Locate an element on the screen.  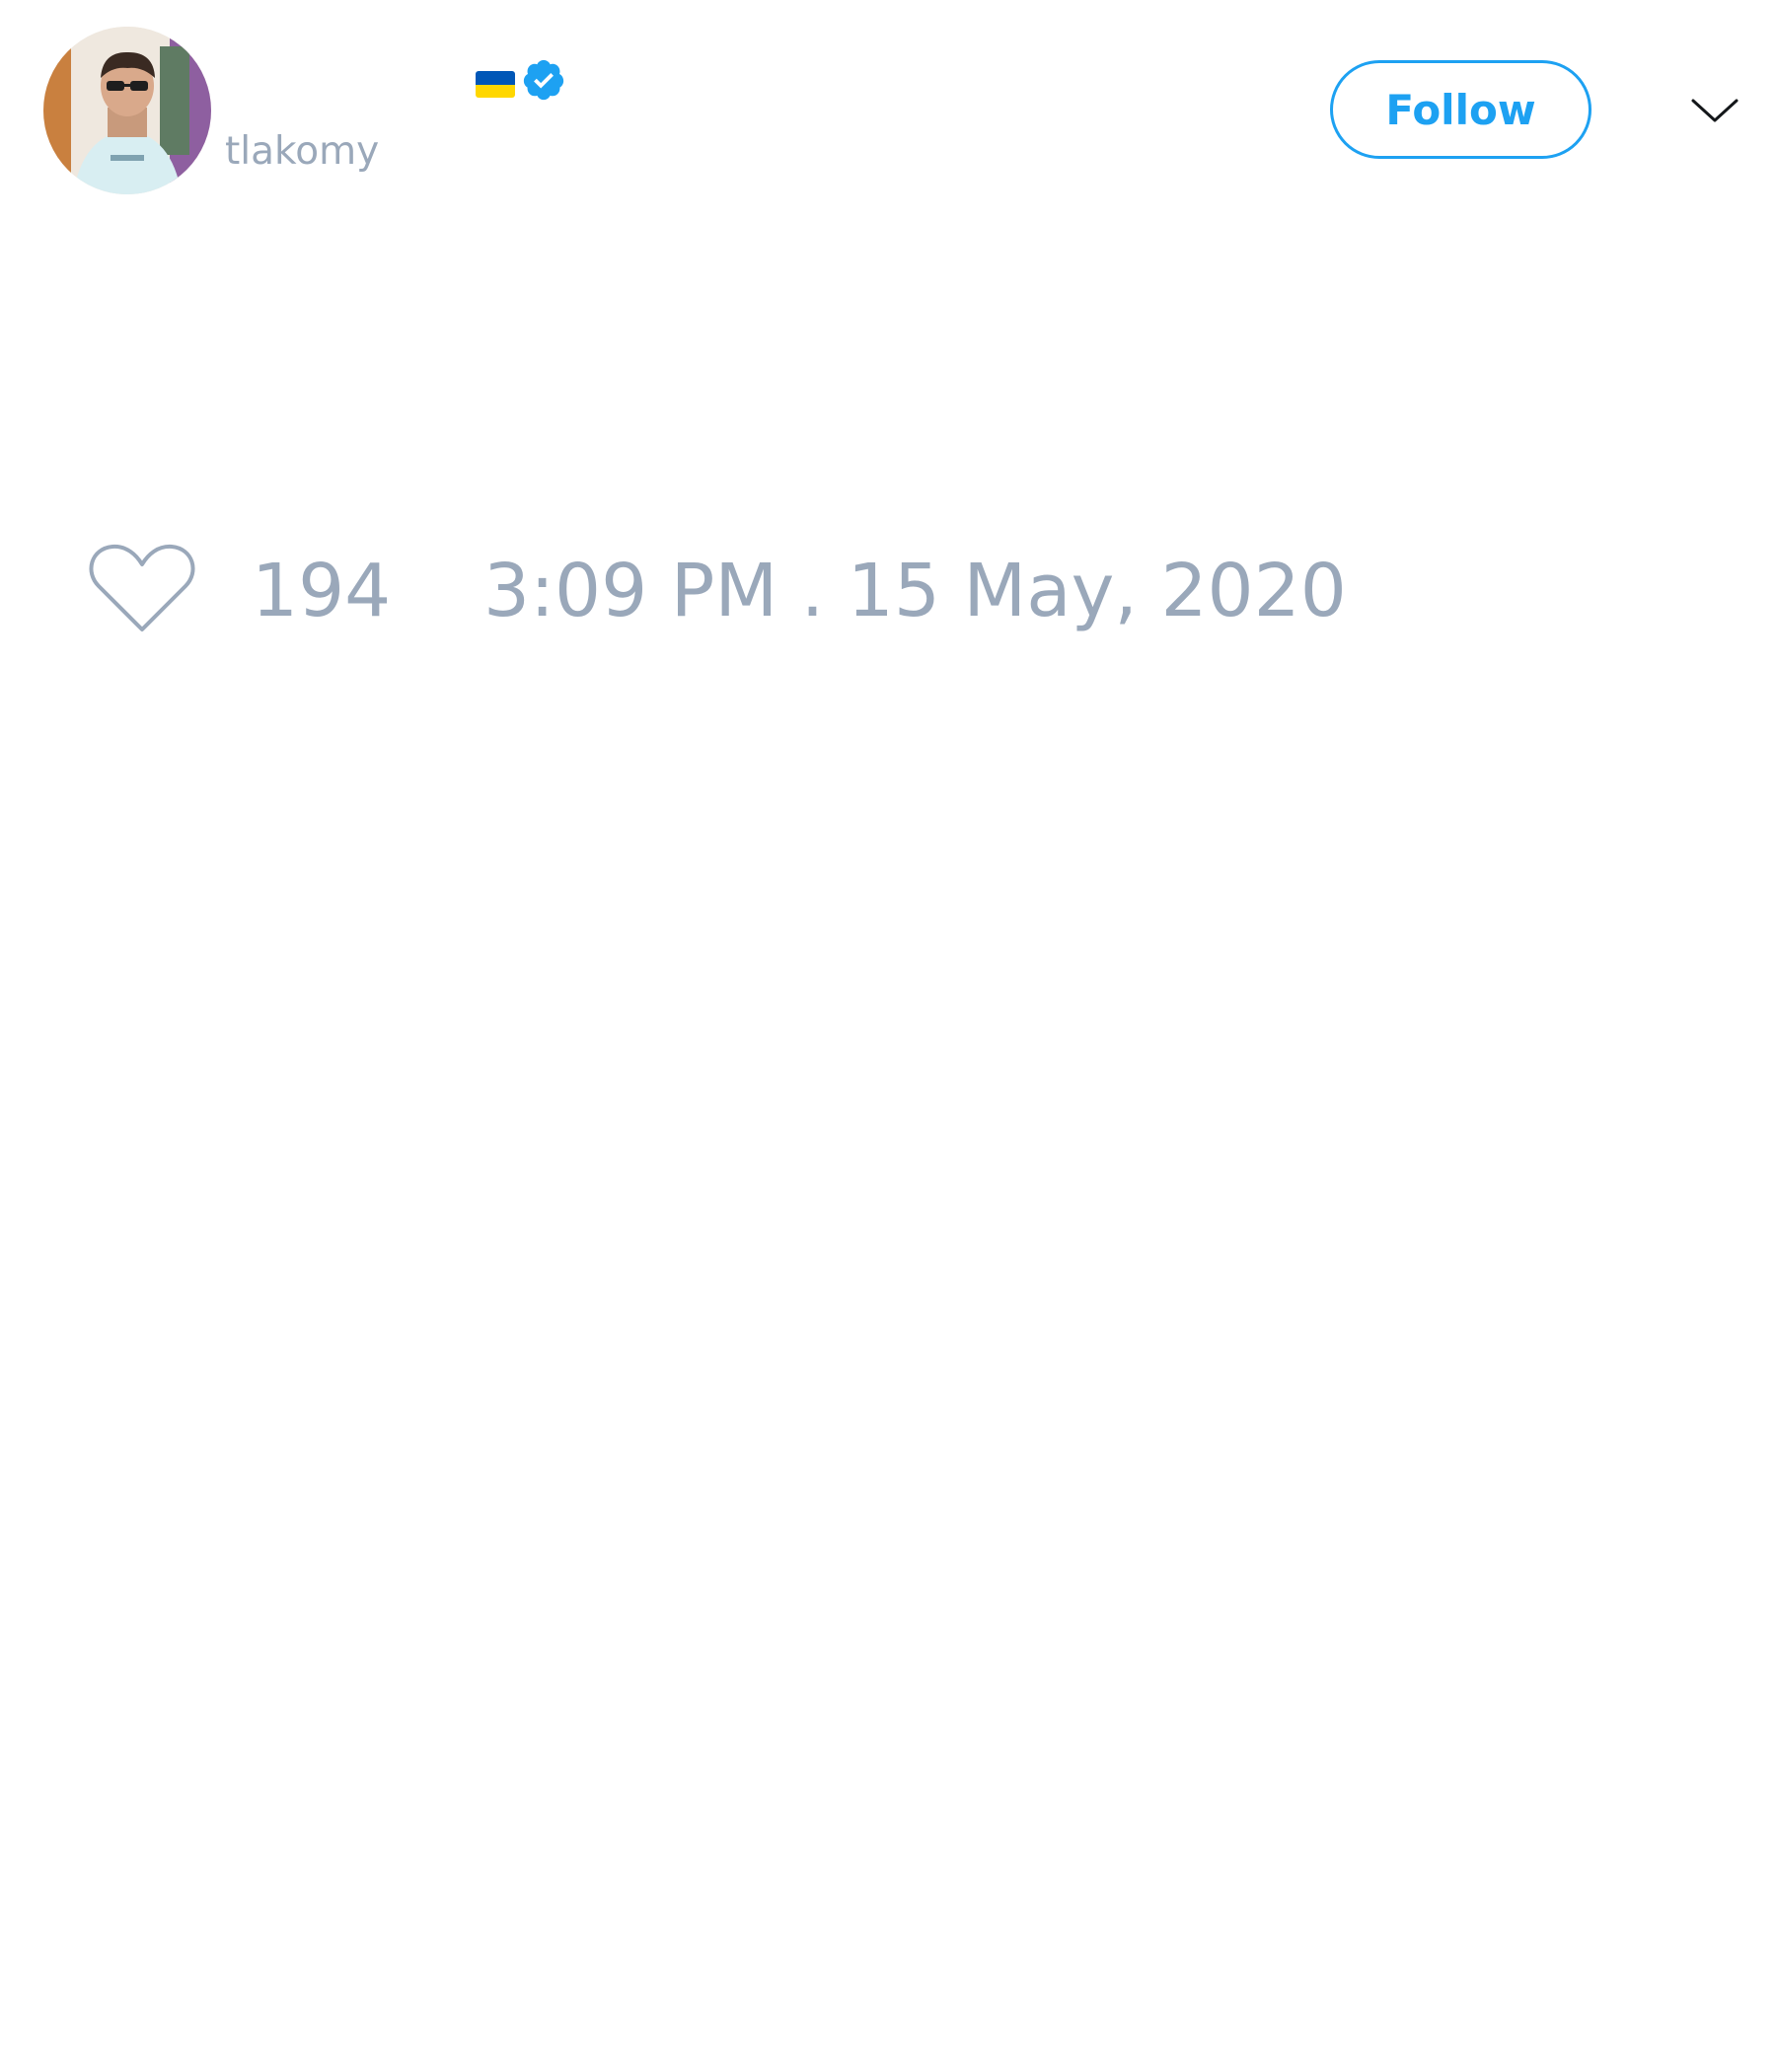
verified-badge-icon is located at coordinates (544, 80).